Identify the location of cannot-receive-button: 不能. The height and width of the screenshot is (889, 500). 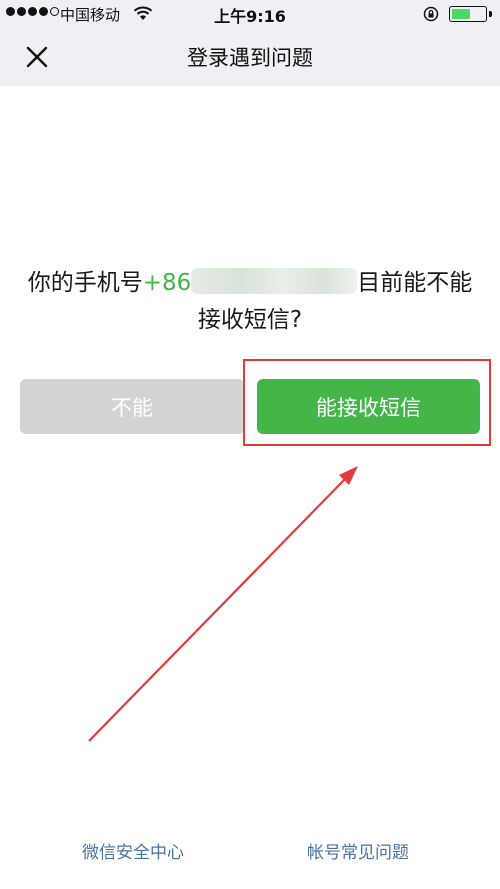
(132, 406).